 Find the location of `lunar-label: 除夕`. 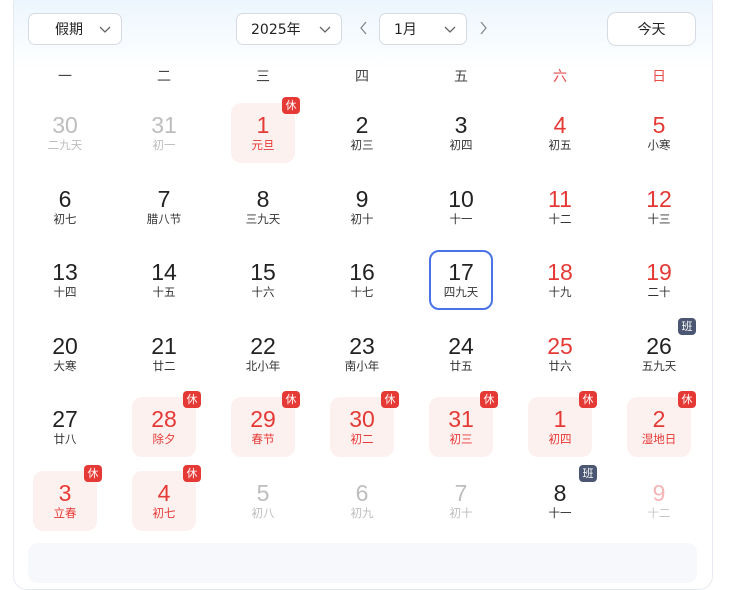

lunar-label: 除夕 is located at coordinates (164, 439).